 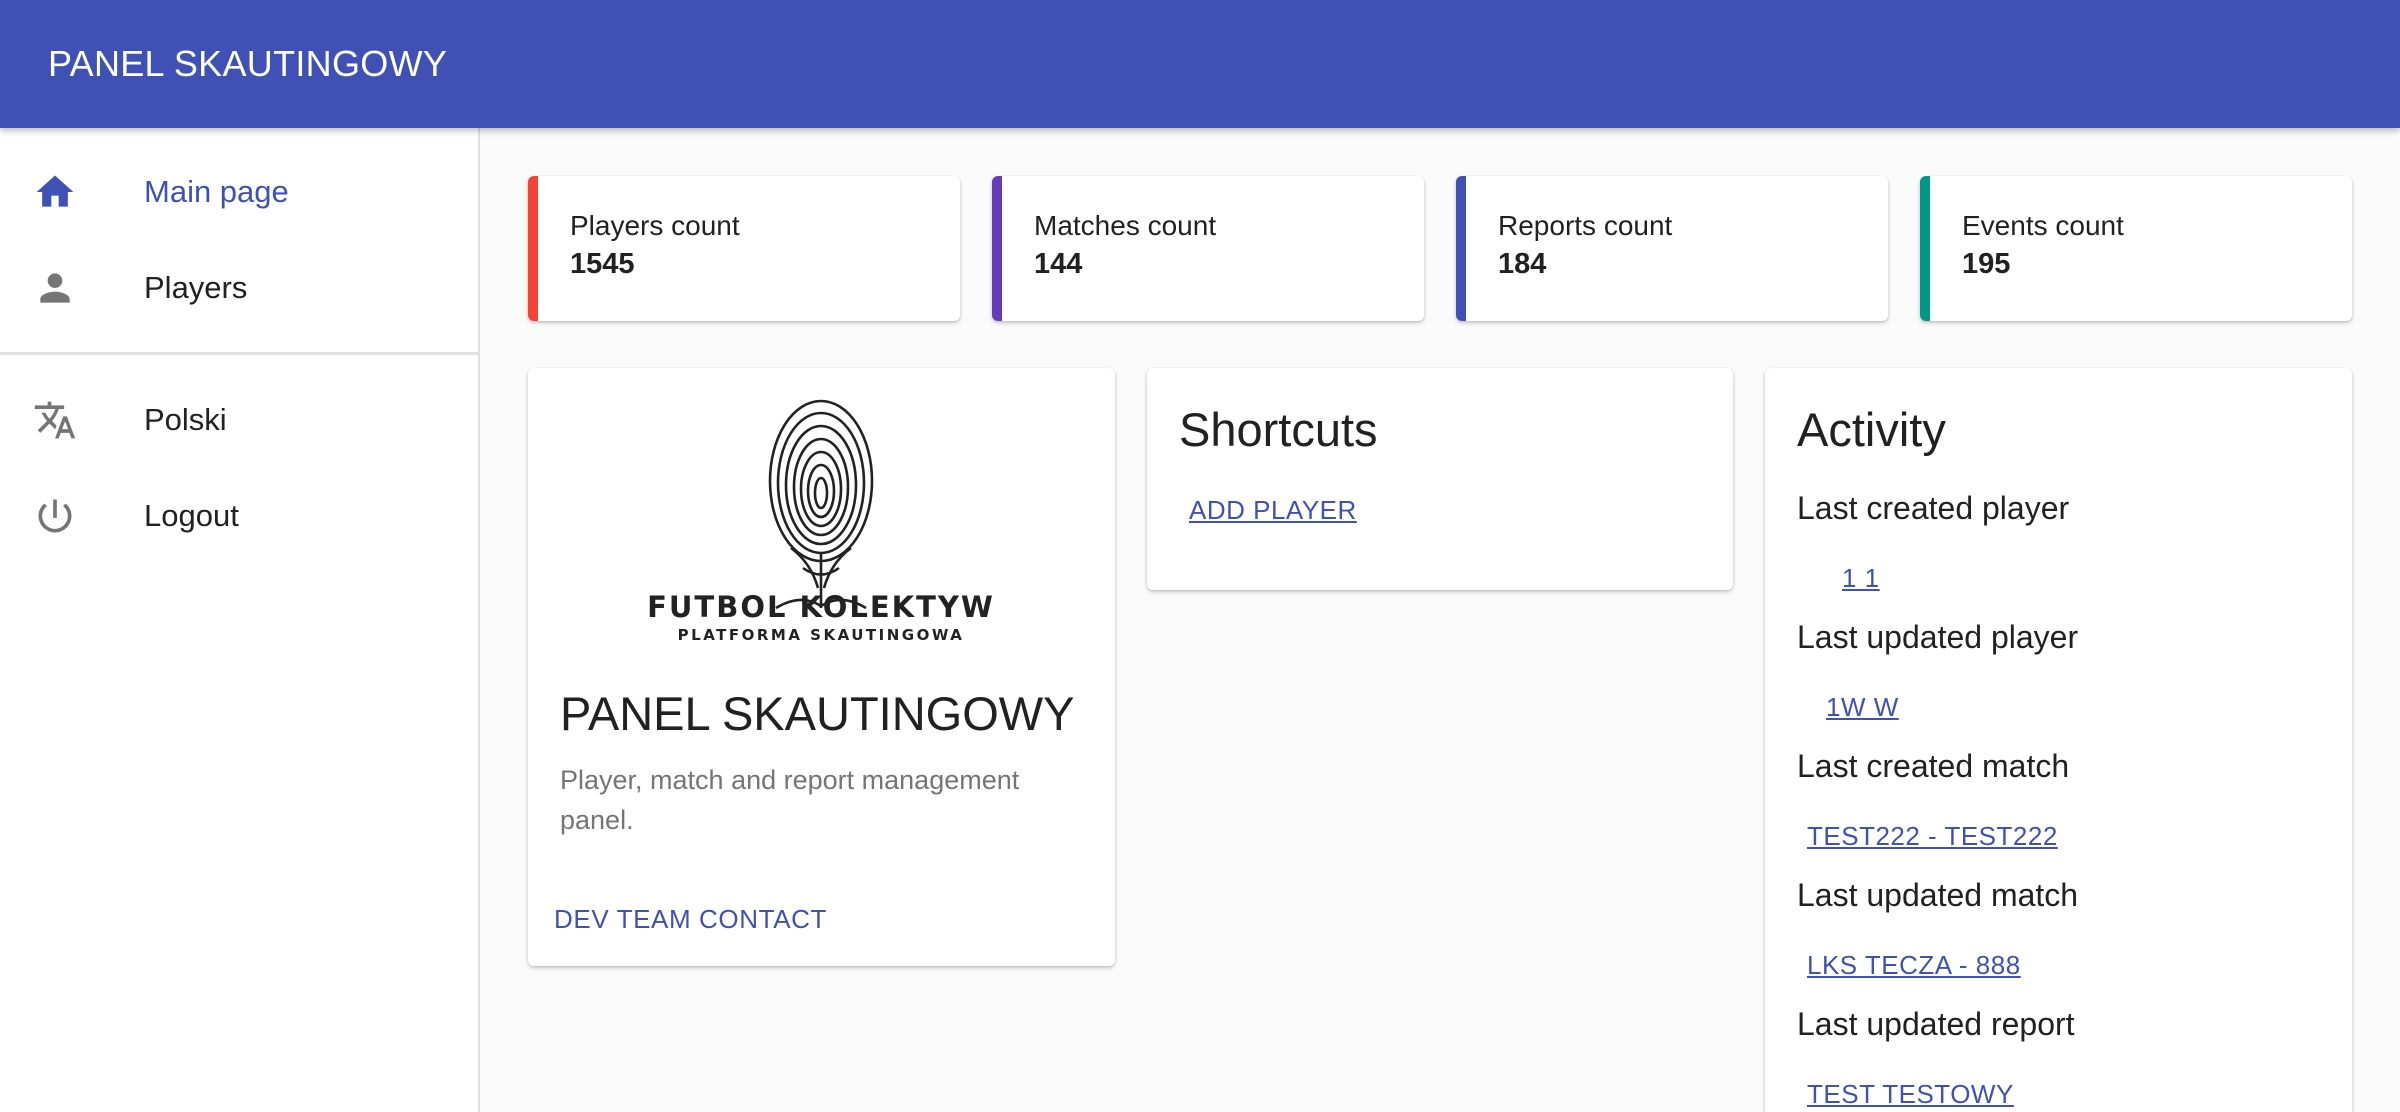 What do you see at coordinates (744, 248) in the screenshot?
I see `stat-card-players: Players count 1545` at bounding box center [744, 248].